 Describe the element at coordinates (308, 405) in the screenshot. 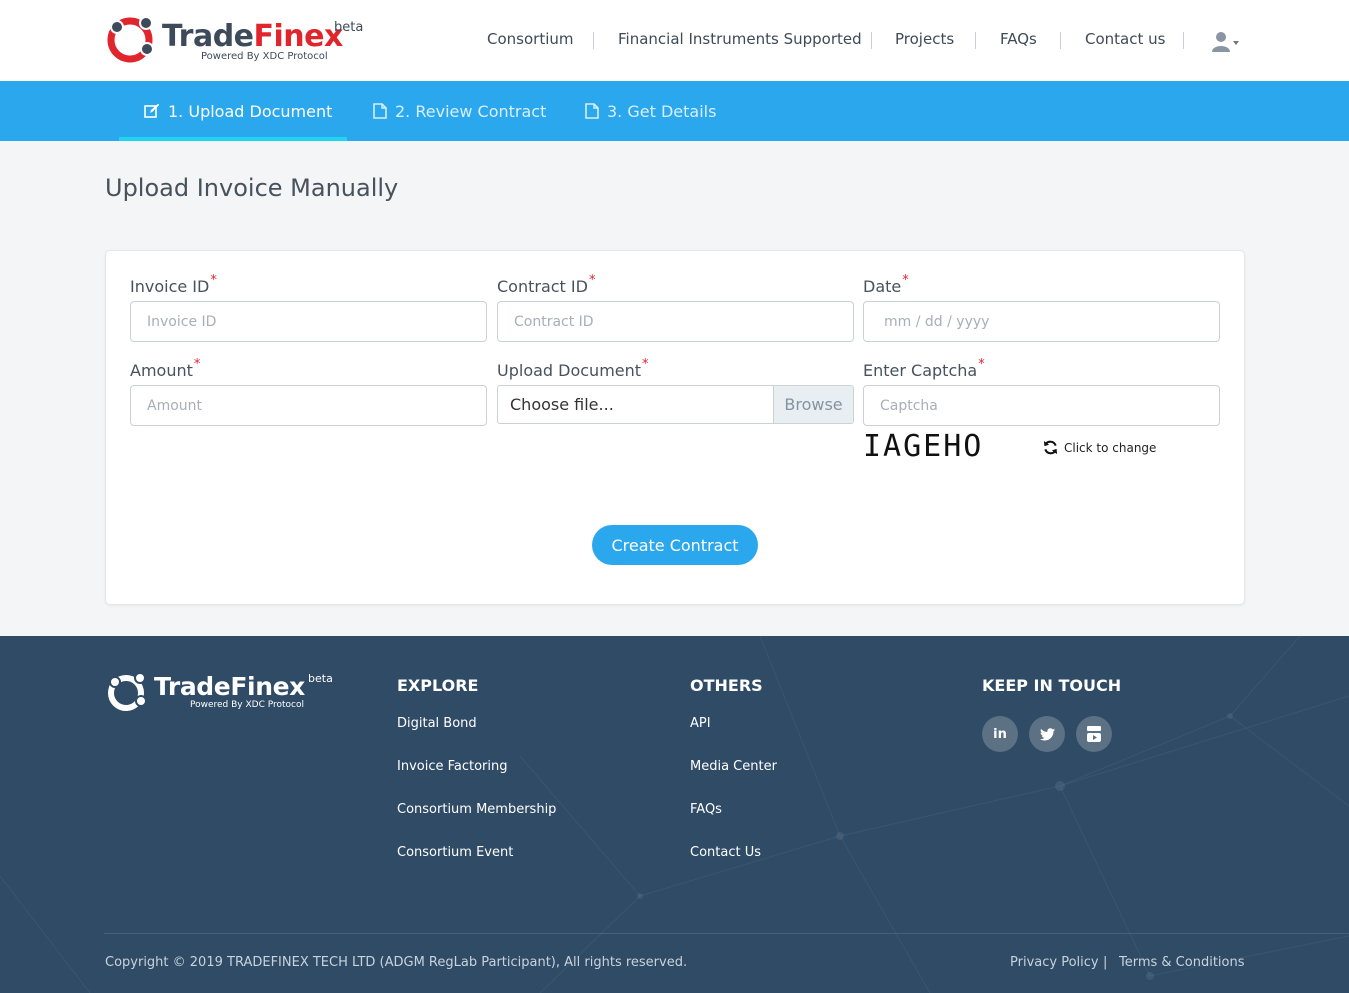

I see `amount-input: Amount` at that location.